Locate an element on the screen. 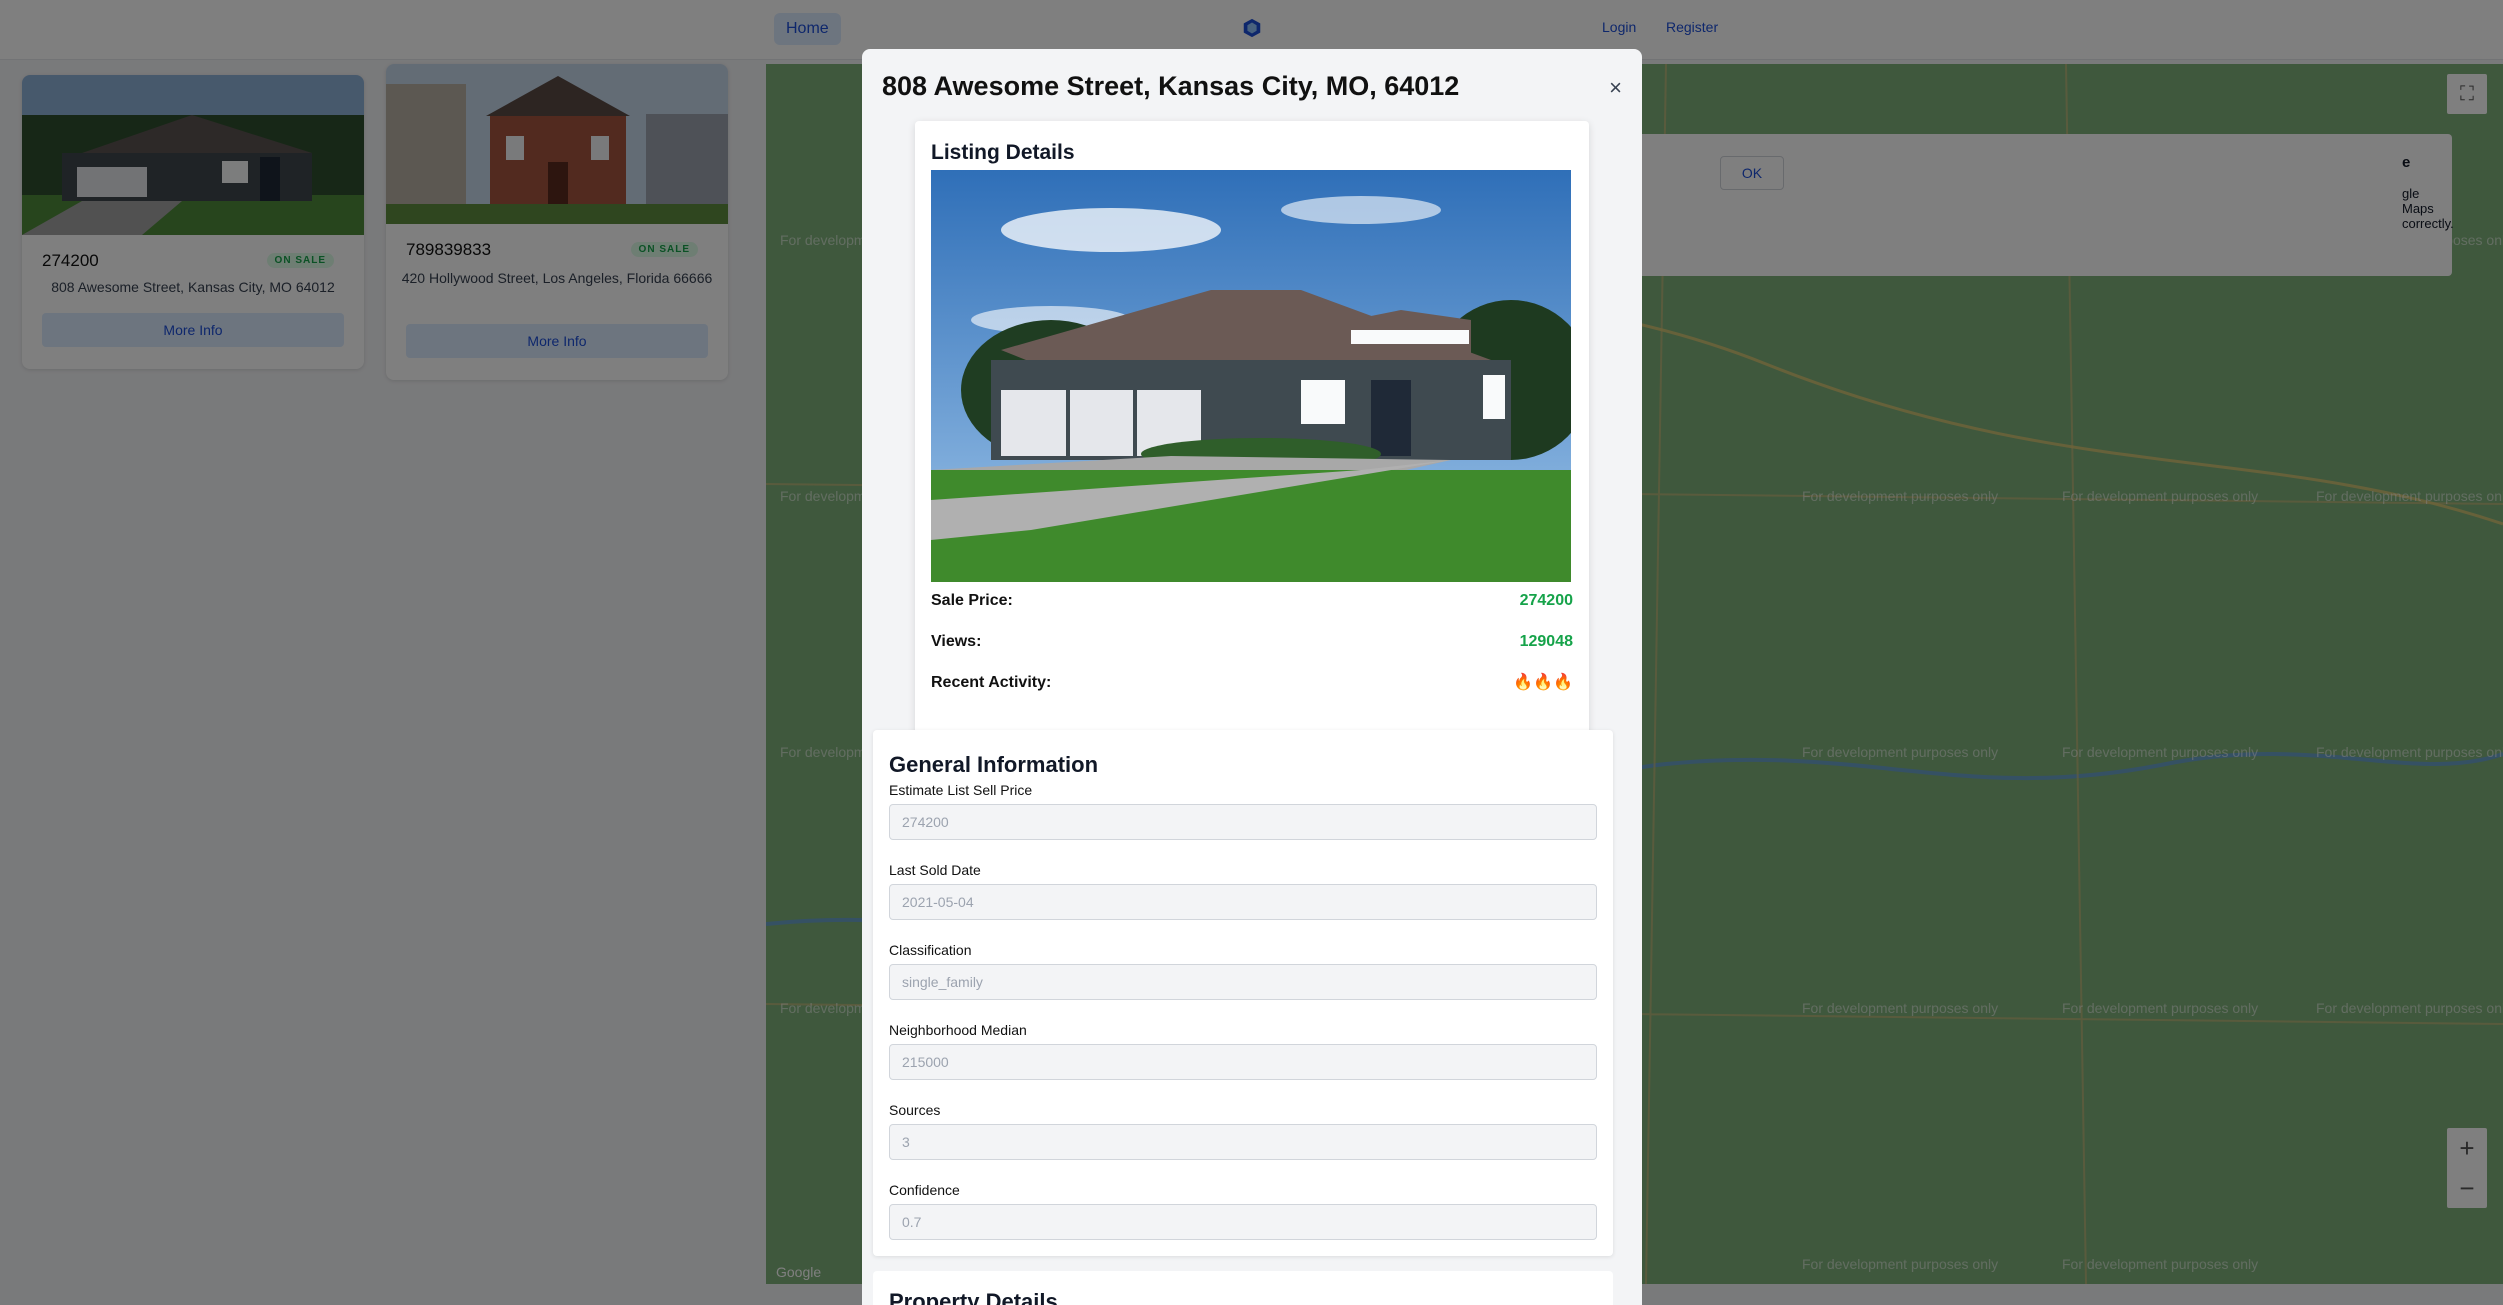 The image size is (2503, 1305). close-icon: × is located at coordinates (1615, 88).